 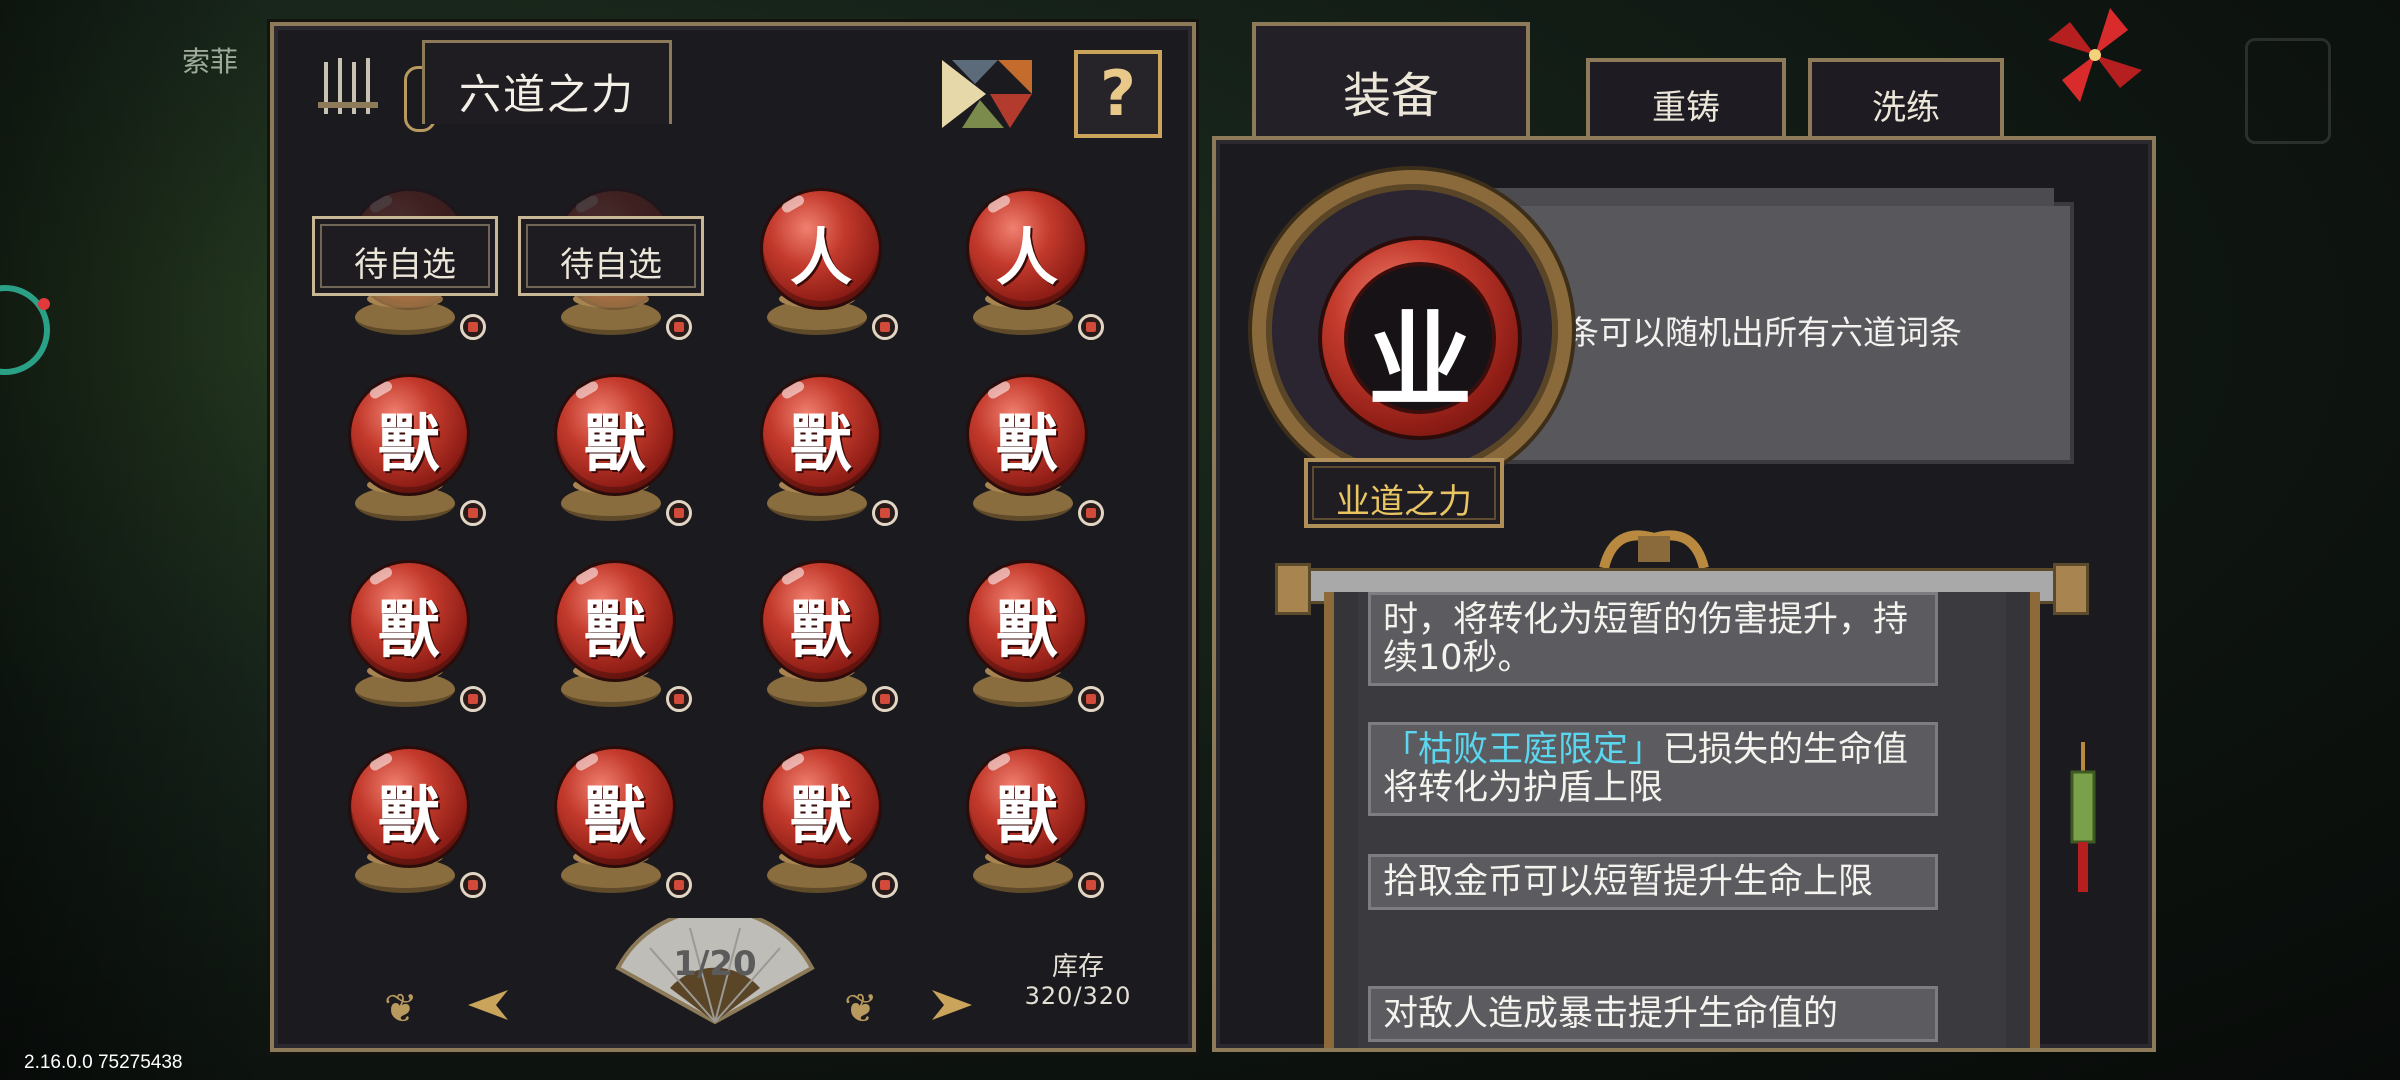 I want to click on title-tab: 六道之力, so click(x=547, y=82).